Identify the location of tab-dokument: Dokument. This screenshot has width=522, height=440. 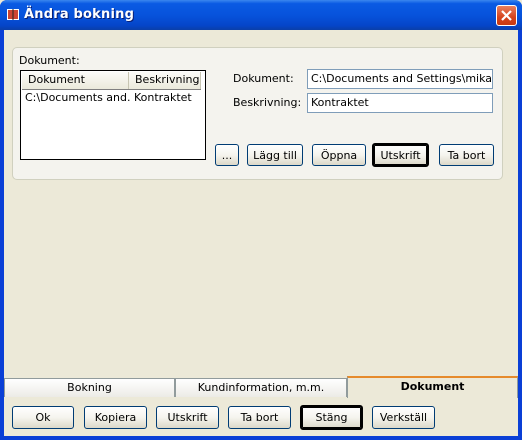
(432, 387).